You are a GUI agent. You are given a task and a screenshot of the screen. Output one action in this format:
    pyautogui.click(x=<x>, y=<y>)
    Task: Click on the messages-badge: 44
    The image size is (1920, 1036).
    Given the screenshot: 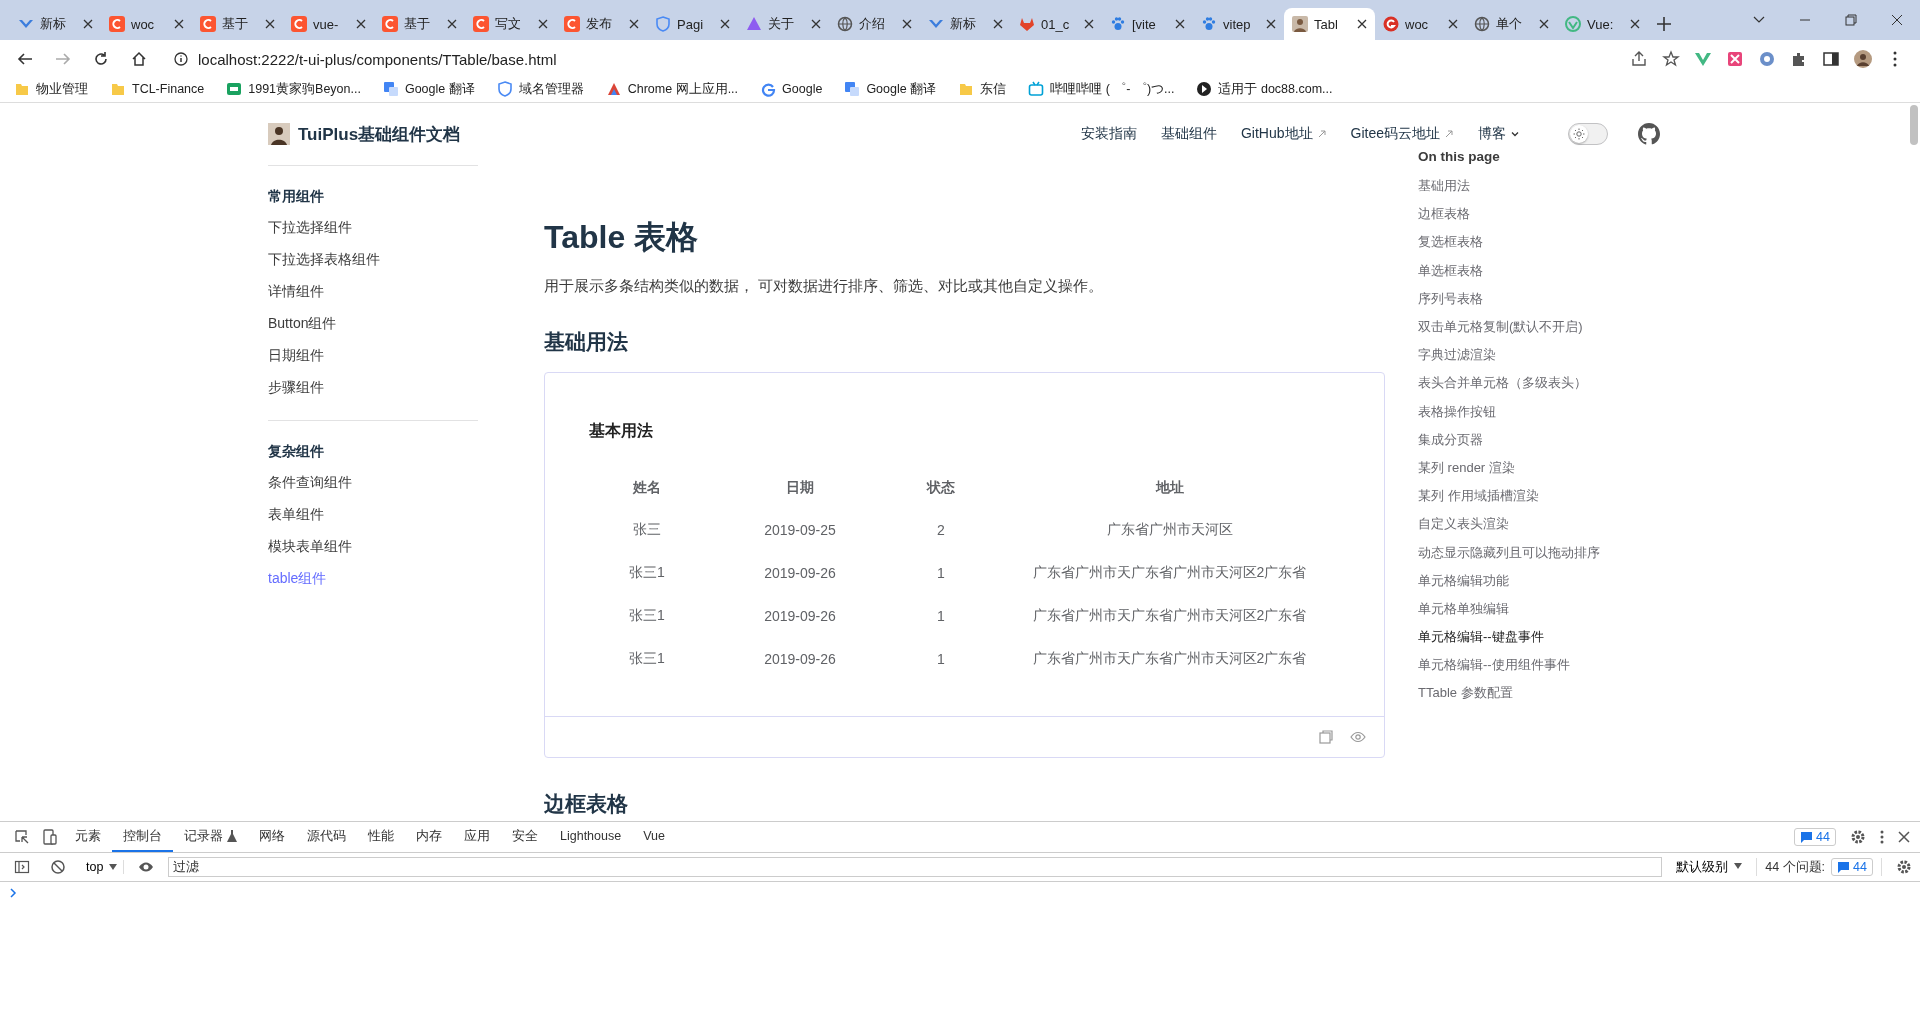 What is the action you would take?
    pyautogui.click(x=1815, y=837)
    